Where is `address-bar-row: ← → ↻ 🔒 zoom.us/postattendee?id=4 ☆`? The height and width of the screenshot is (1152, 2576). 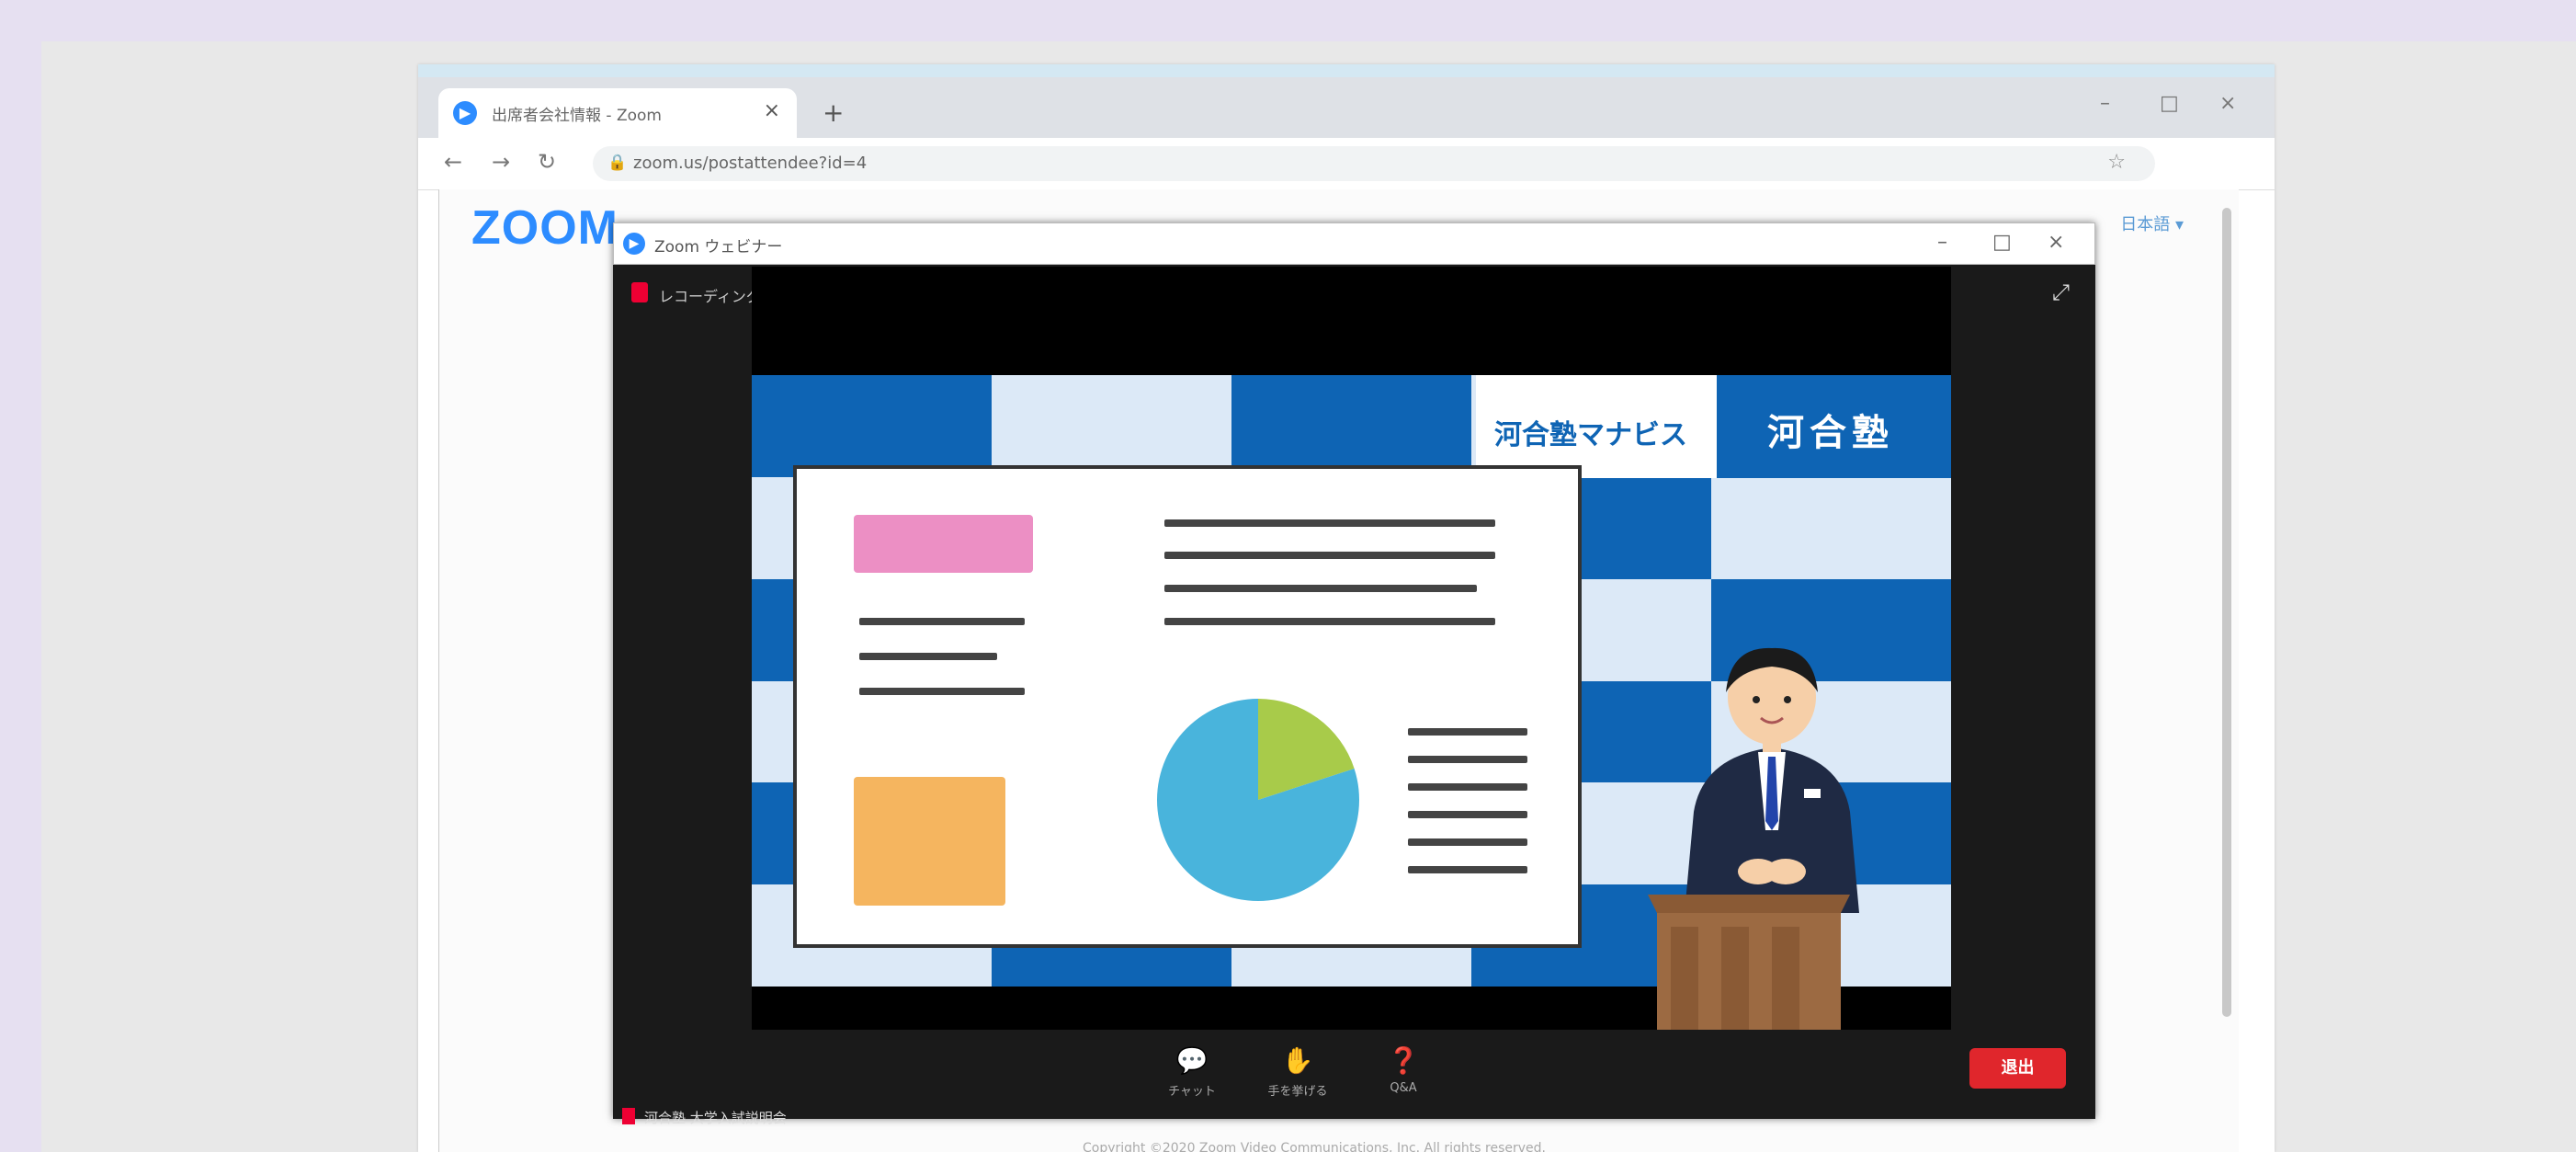
address-bar-row: ← → ↻ 🔒 zoom.us/postattendee?id=4 ☆ is located at coordinates (1347, 164).